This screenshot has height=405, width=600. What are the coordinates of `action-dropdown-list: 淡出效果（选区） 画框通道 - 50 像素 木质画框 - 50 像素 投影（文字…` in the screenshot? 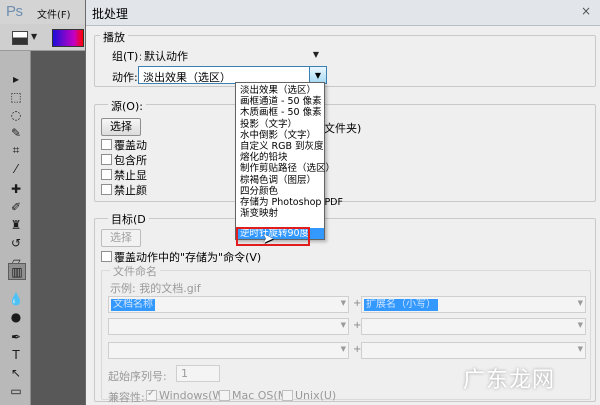 It's located at (289, 161).